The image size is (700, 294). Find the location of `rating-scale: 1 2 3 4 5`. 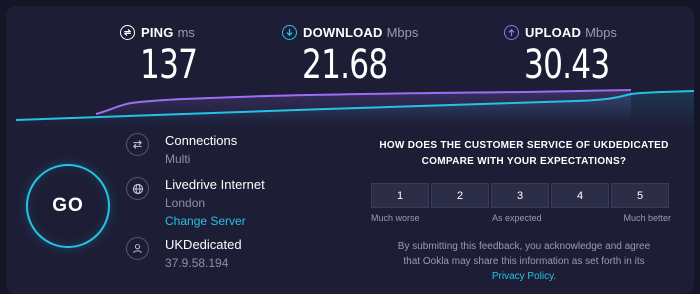

rating-scale: 1 2 3 4 5 is located at coordinates (521, 195).